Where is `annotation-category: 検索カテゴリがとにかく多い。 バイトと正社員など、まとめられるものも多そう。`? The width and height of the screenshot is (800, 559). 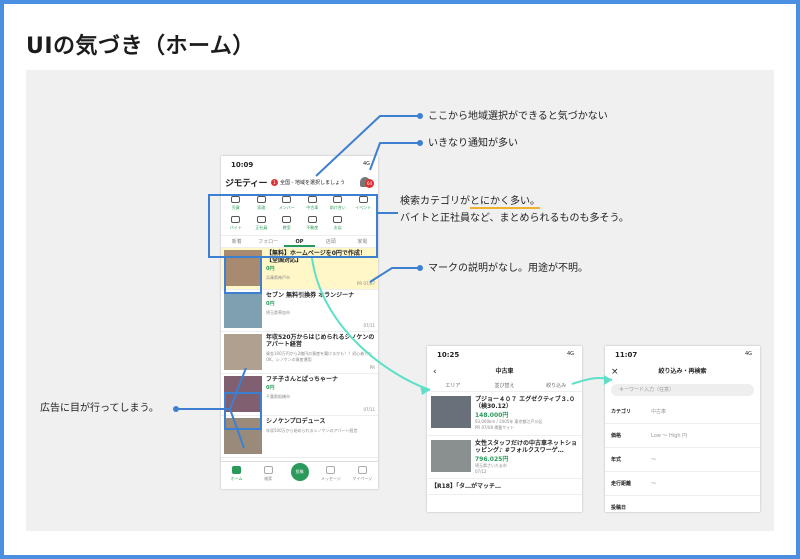
annotation-category: 検索カテゴリがとにかく多い。 バイトと正社員など、まとめられるものも多そう。 is located at coordinates (514, 210).